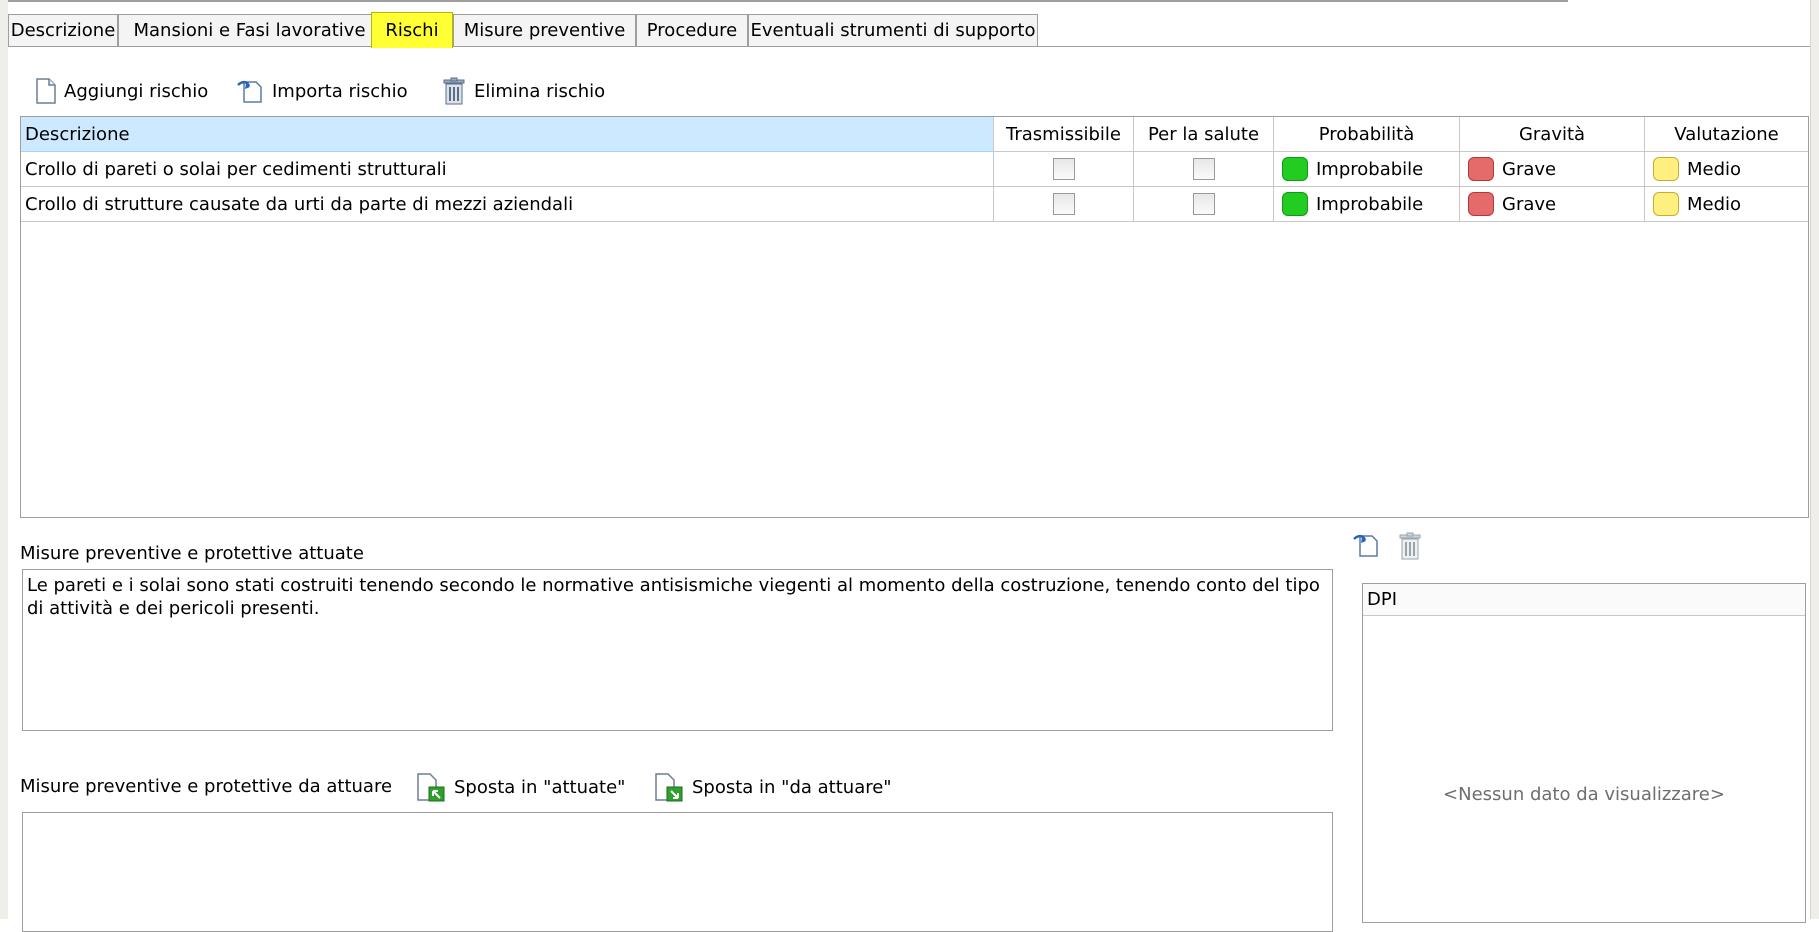 This screenshot has width=1819, height=932. I want to click on window-left-border, so click(4, 459).